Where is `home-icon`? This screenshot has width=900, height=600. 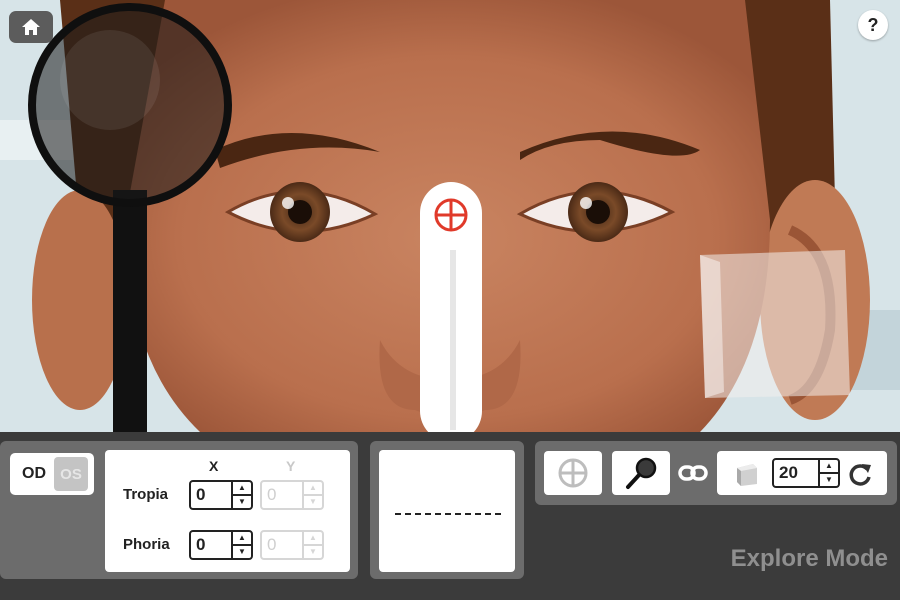 home-icon is located at coordinates (31, 27).